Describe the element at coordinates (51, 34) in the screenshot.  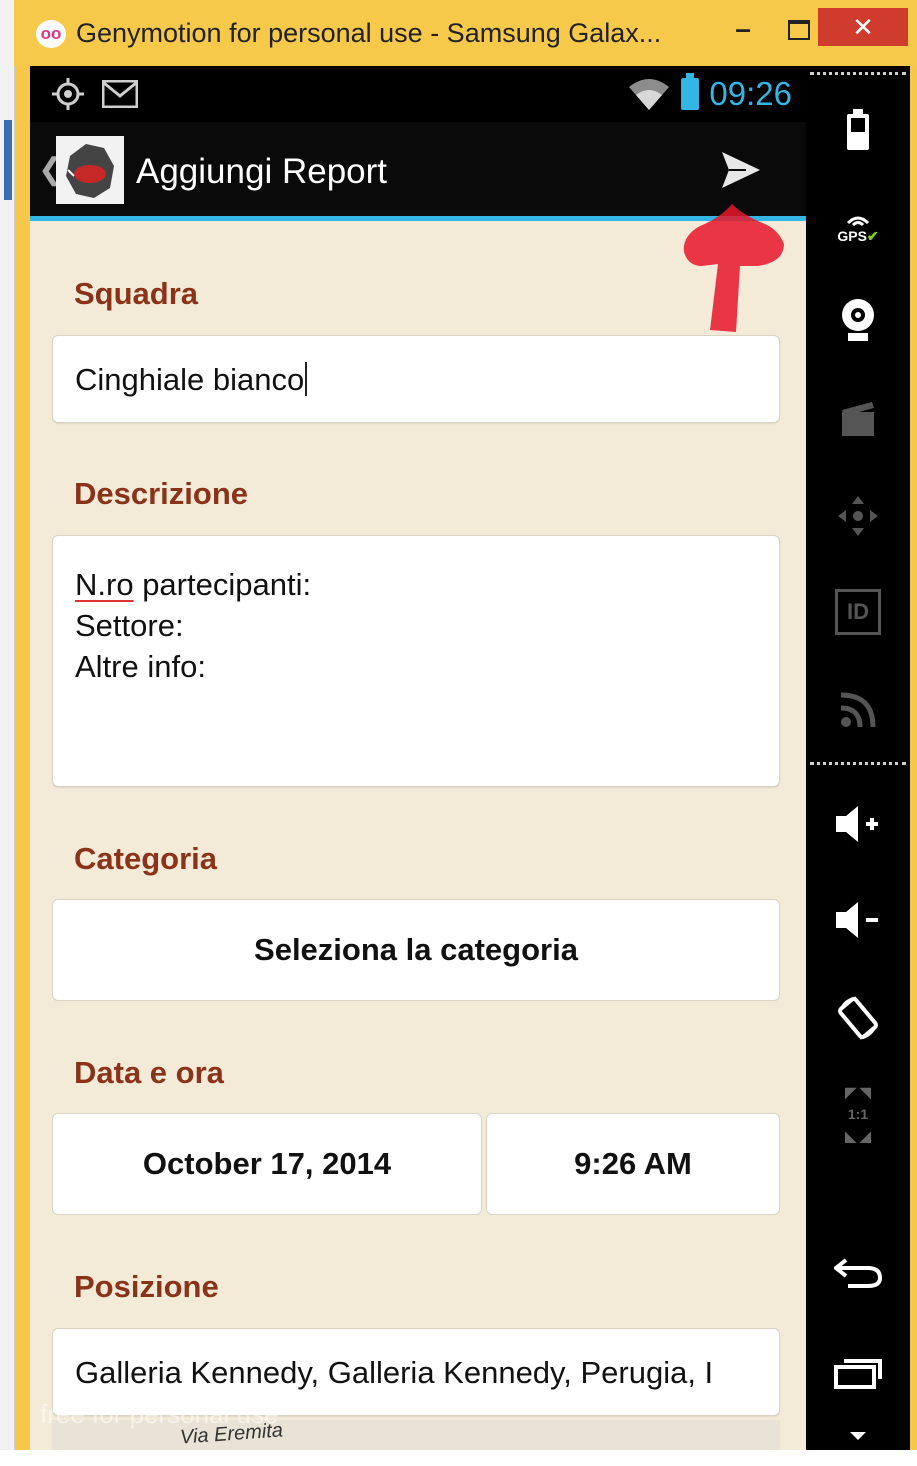
I see `genymotion-logo-icon: oo` at that location.